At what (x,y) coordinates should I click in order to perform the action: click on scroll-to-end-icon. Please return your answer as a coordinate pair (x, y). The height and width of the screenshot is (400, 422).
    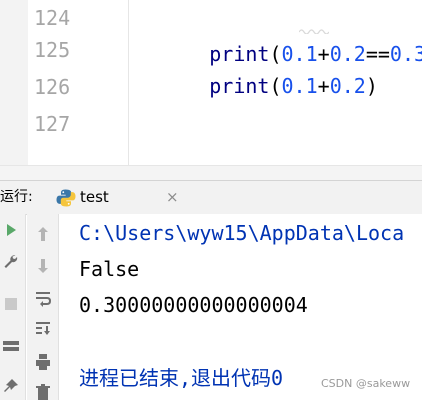
    Looking at the image, I should click on (43, 328).